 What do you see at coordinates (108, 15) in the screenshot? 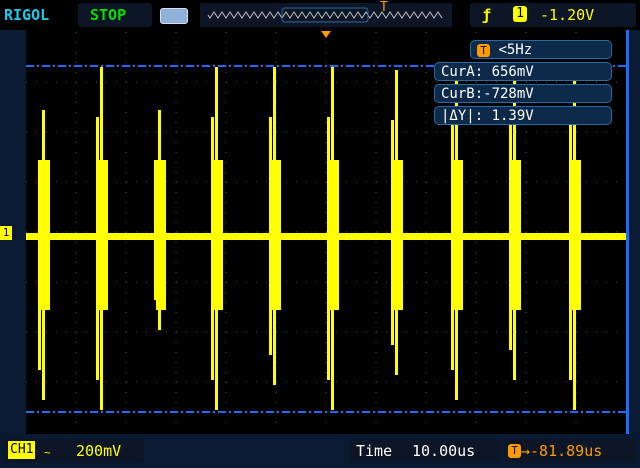
I see `run-state: STOP` at bounding box center [108, 15].